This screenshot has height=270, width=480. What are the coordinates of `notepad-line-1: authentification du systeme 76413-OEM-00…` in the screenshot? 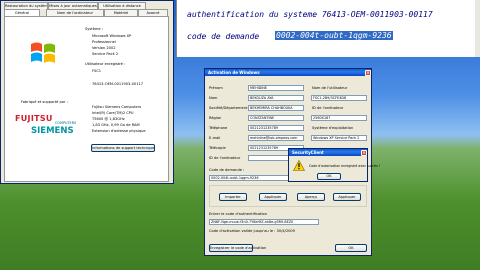 It's located at (310, 14).